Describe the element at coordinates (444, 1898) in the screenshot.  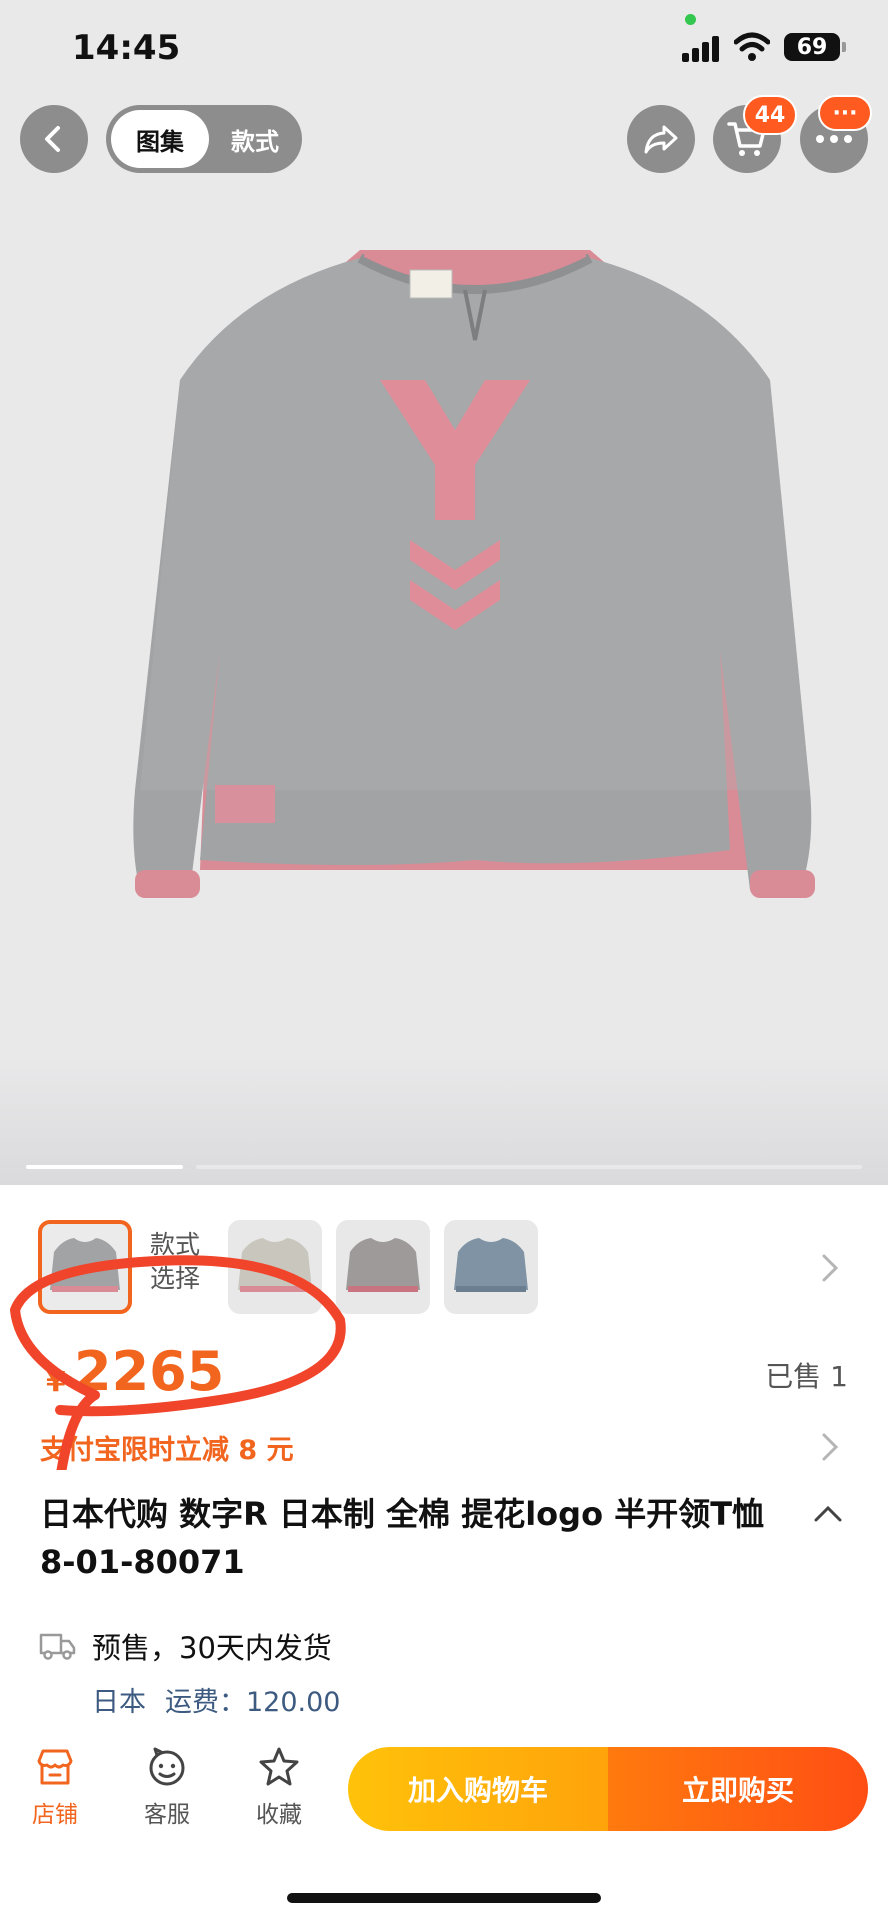
I see `home-indicator` at that location.